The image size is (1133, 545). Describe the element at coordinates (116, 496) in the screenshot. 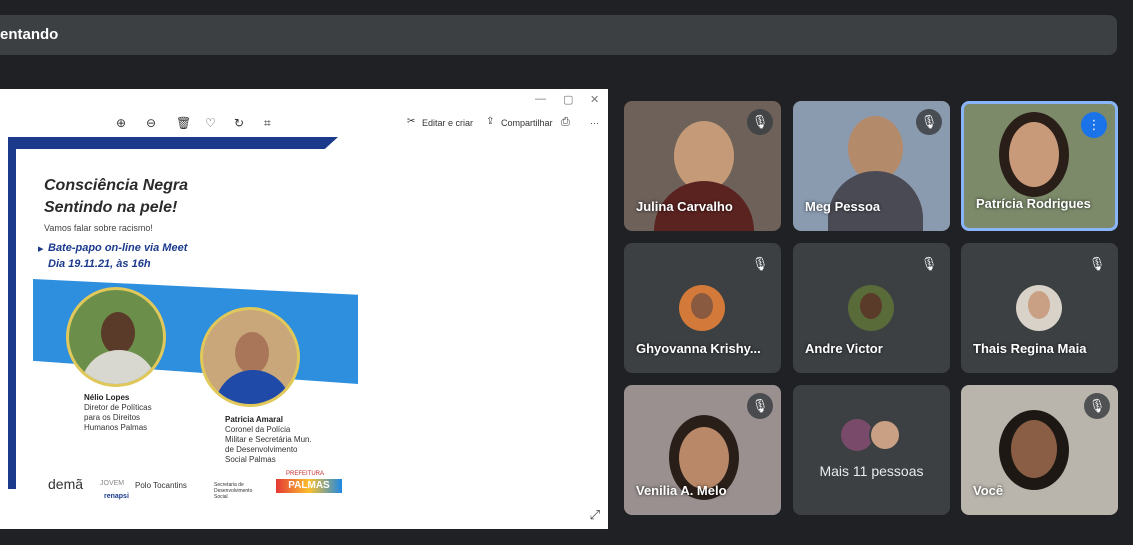

I see `renapsi-logo-text: renapsi` at that location.